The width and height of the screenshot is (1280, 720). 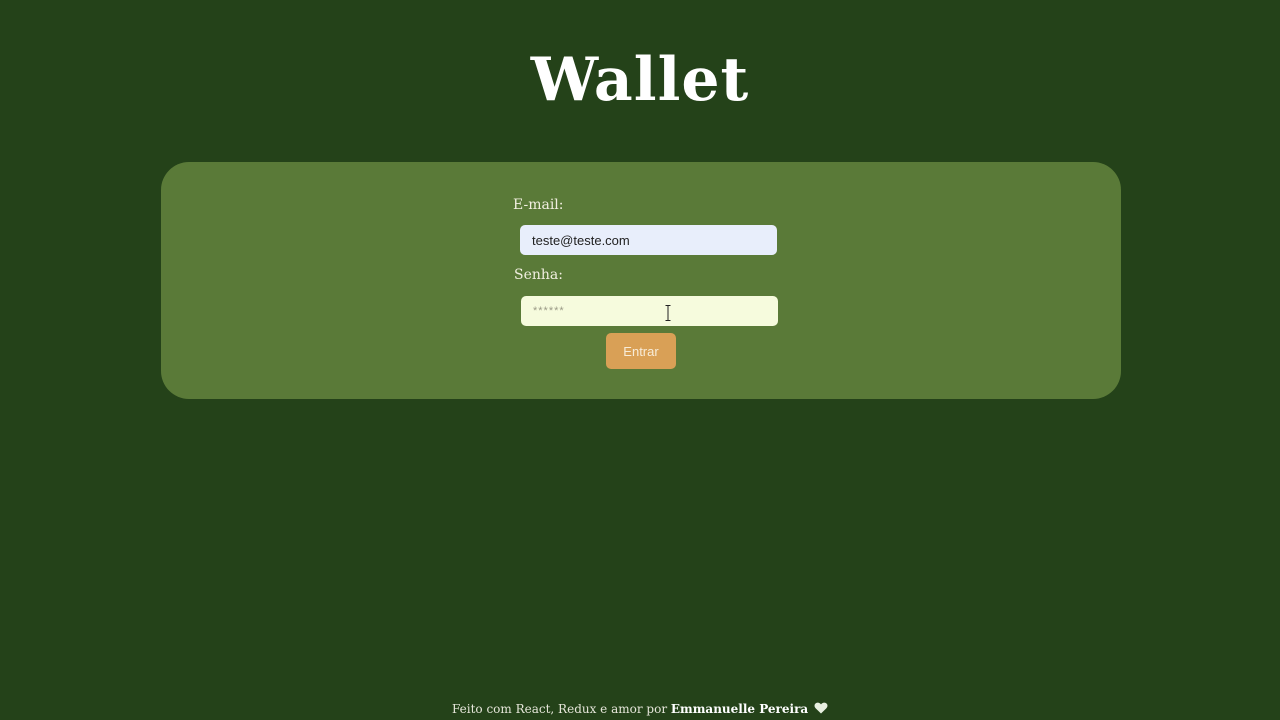 I want to click on password-input, so click(x=649, y=311).